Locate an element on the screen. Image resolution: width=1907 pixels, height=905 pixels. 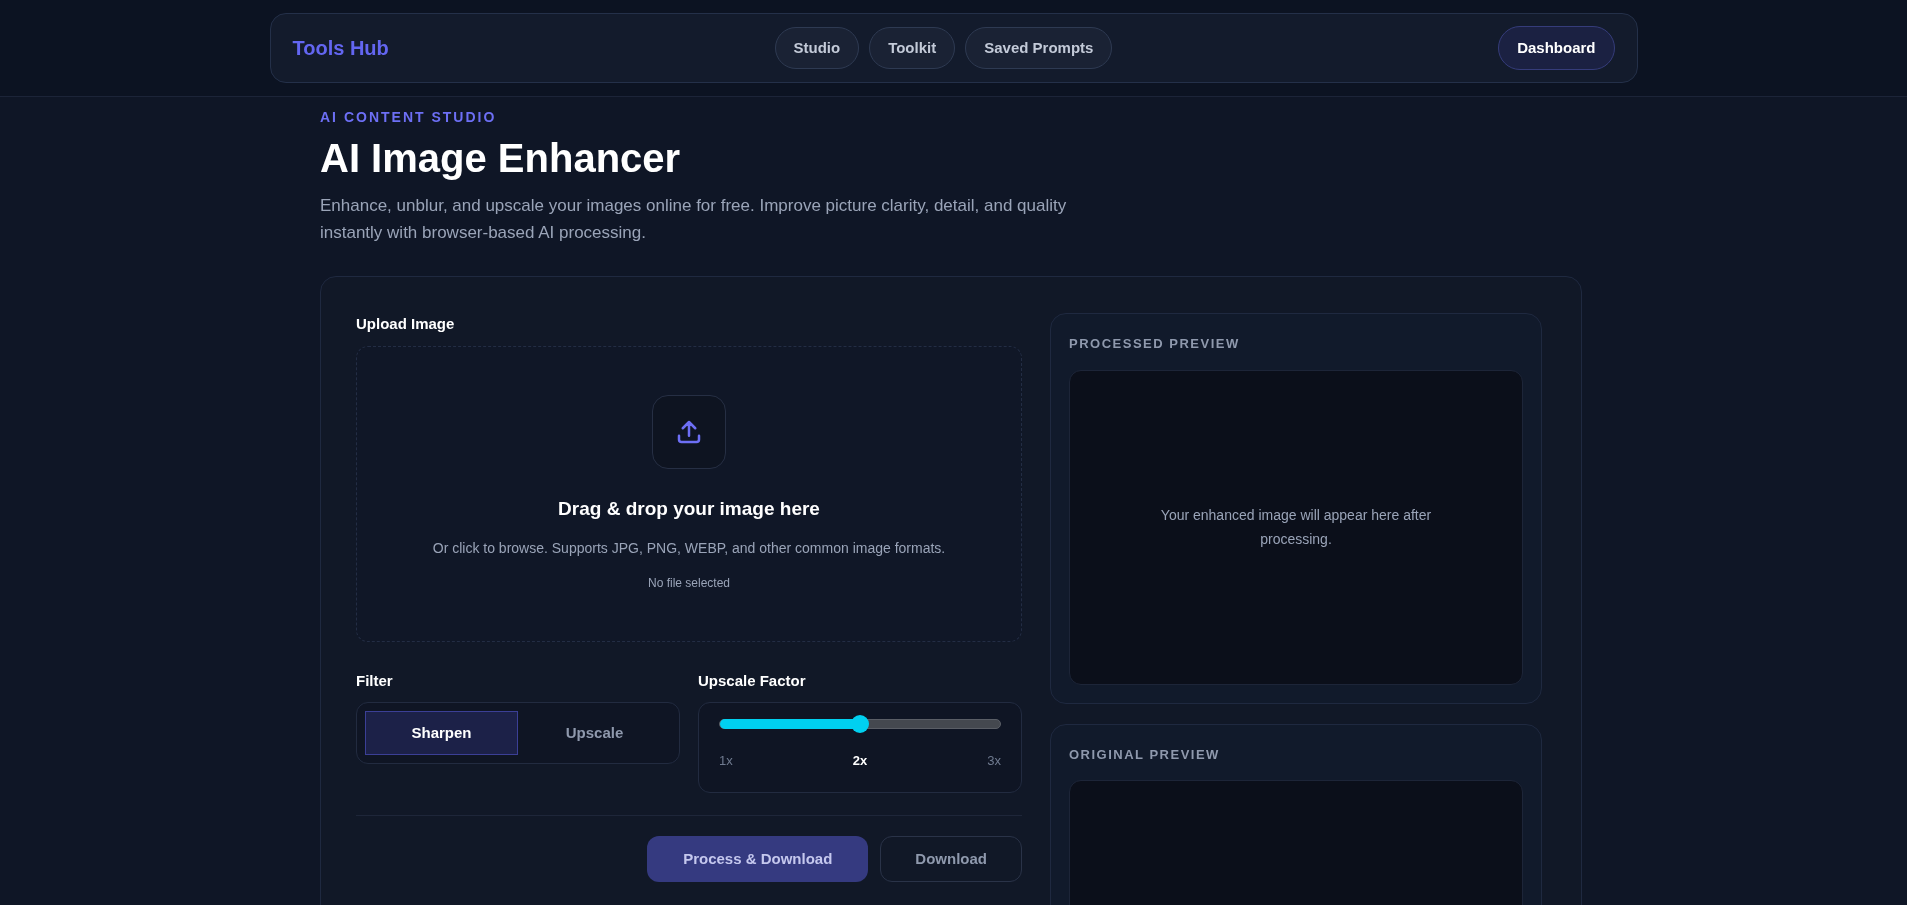
page-description: Enhance, unblur, and upscale your images online for free. Improve picture clarity, detail, and quality instantly with browser-based AI processing. is located at coordinates (694, 219).